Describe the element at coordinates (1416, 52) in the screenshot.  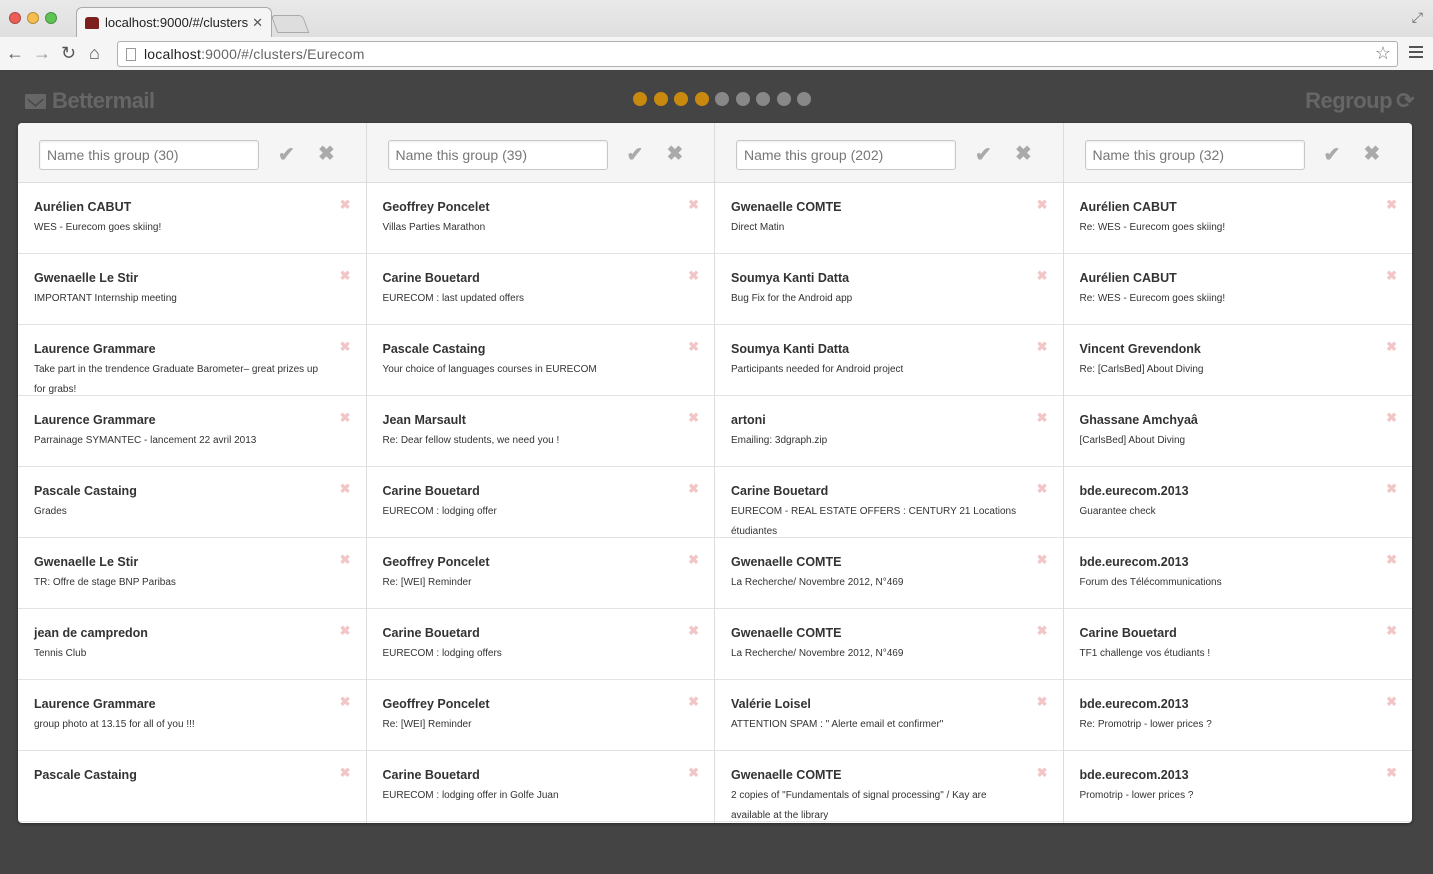
I see `browser-menu-icon` at that location.